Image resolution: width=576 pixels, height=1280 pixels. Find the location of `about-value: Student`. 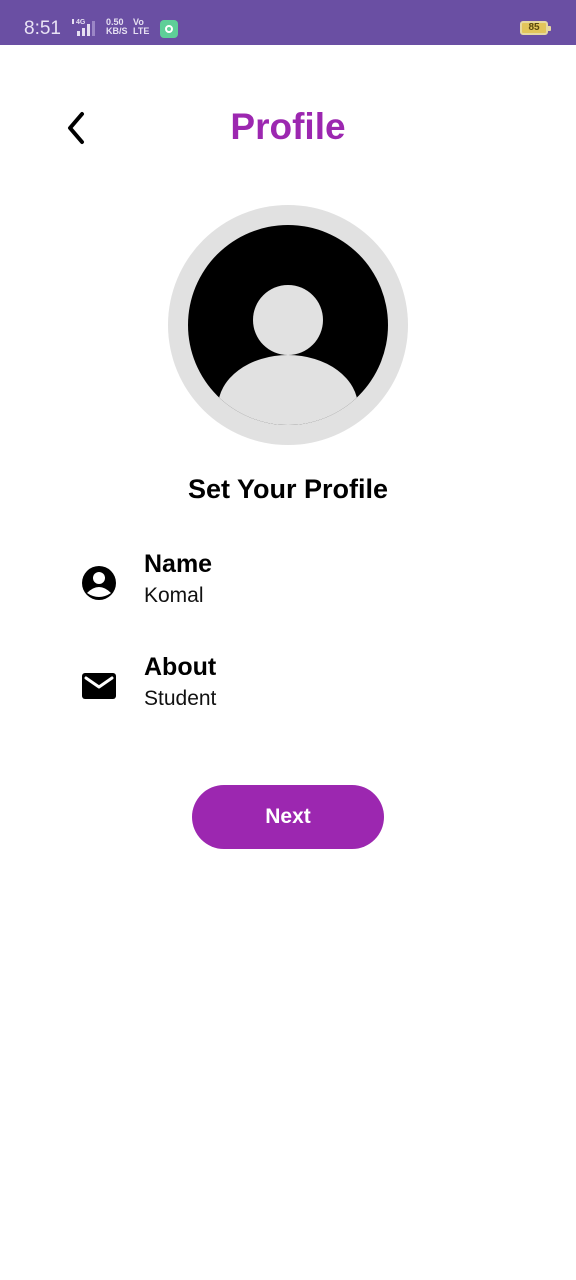

about-value: Student is located at coordinates (180, 698).